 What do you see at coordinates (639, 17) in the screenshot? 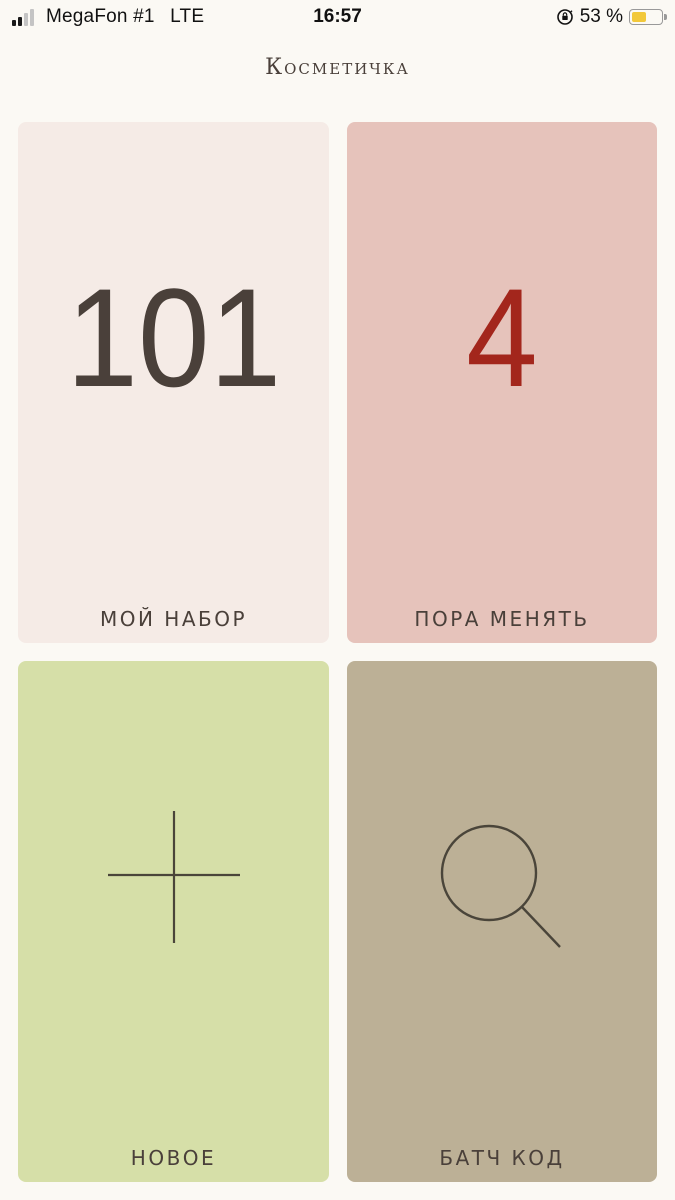
I see `battery-level-fill` at bounding box center [639, 17].